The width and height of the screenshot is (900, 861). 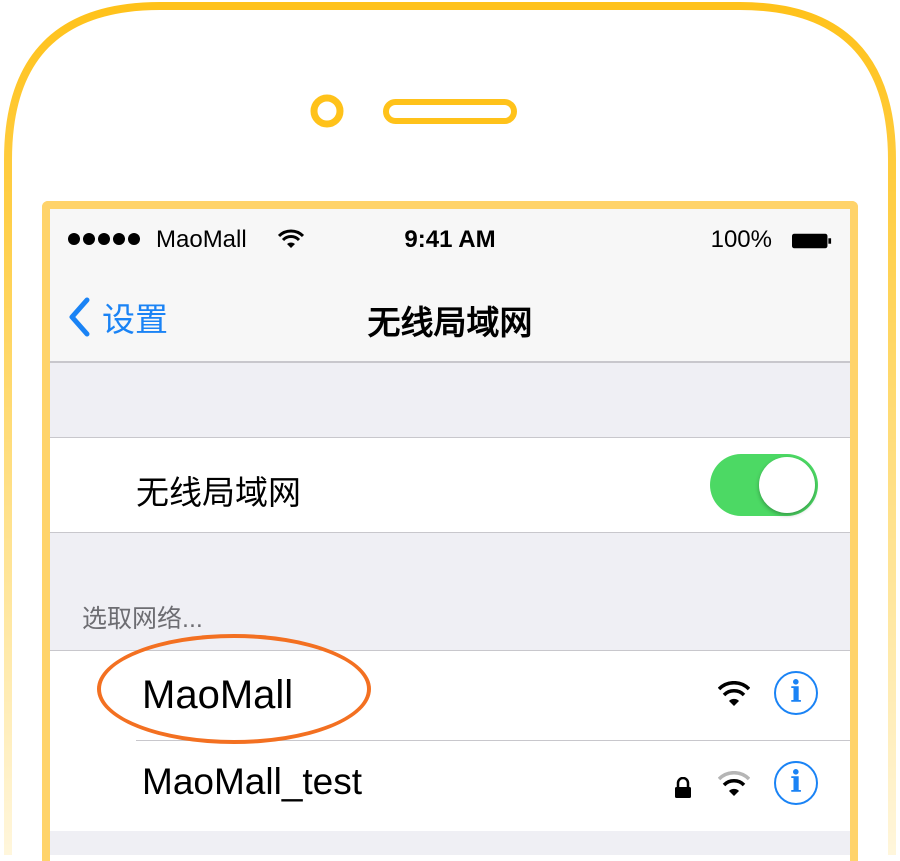 What do you see at coordinates (450, 485) in the screenshot?
I see `wifi-toggle-row: 无线局域网` at bounding box center [450, 485].